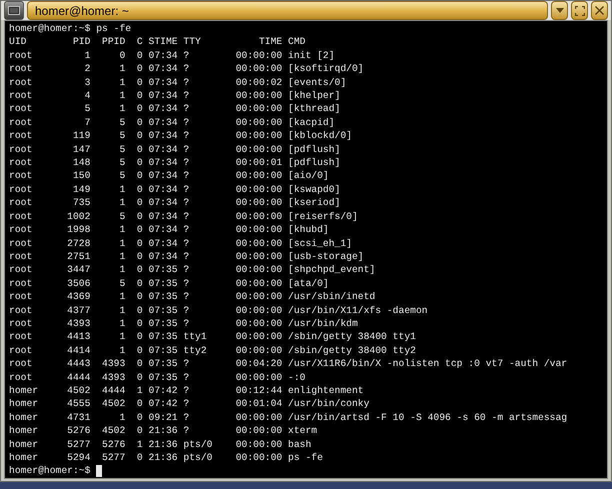 This screenshot has width=612, height=489. I want to click on close-button, so click(599, 10).